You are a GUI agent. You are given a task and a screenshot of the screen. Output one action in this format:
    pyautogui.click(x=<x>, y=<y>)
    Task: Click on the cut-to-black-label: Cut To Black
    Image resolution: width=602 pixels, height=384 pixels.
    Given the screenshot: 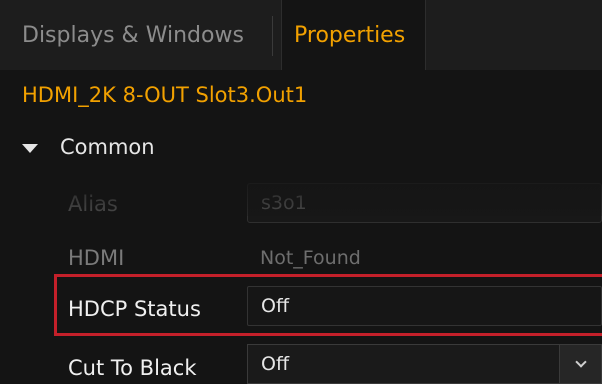 What is the action you would take?
    pyautogui.click(x=132, y=368)
    